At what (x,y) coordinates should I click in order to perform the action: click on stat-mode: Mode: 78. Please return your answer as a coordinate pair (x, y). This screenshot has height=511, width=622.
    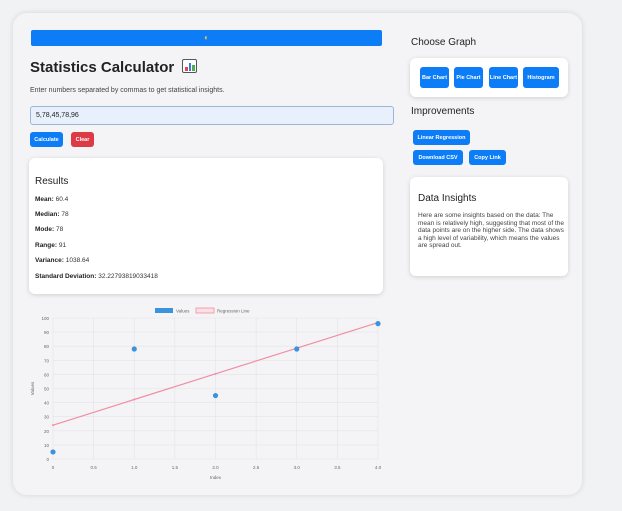
    Looking at the image, I should click on (49, 229).